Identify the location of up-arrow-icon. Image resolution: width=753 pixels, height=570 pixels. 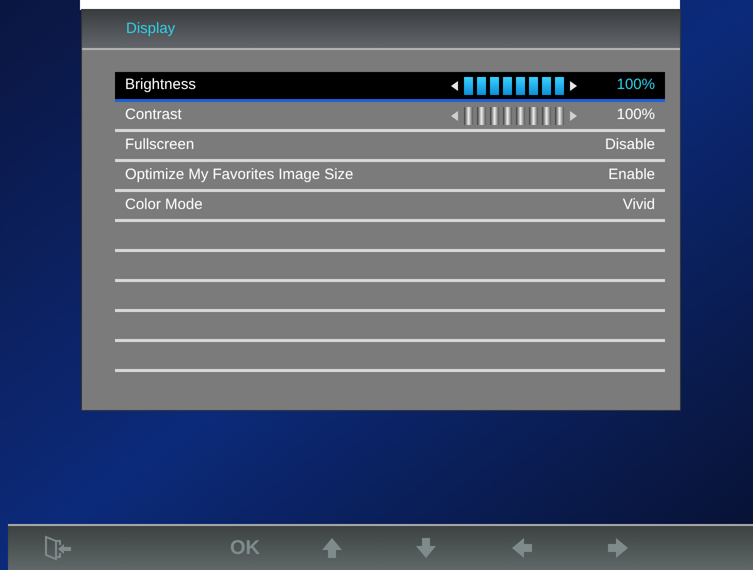
(332, 548).